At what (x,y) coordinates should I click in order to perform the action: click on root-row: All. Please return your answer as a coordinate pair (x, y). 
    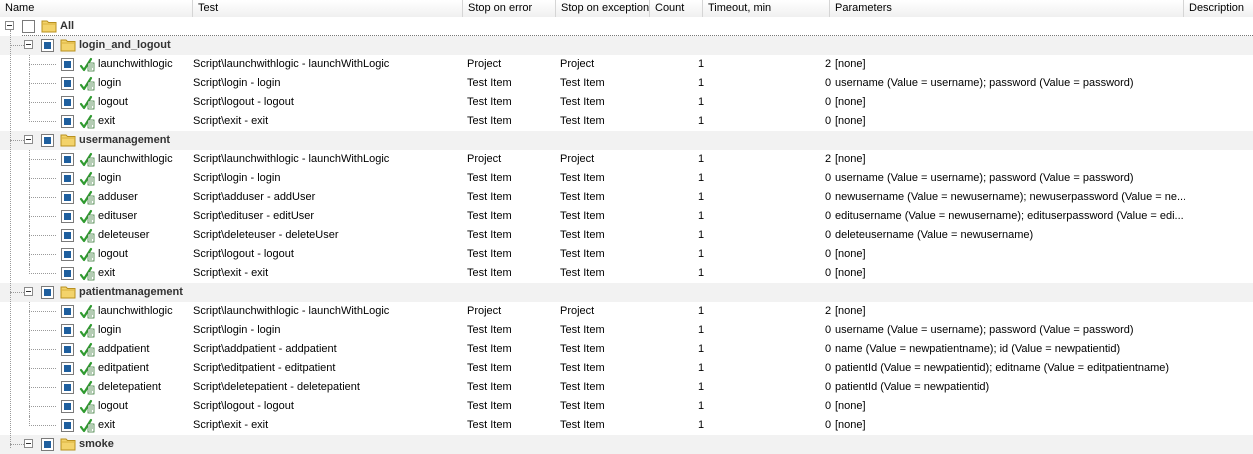
    Looking at the image, I should click on (626, 26).